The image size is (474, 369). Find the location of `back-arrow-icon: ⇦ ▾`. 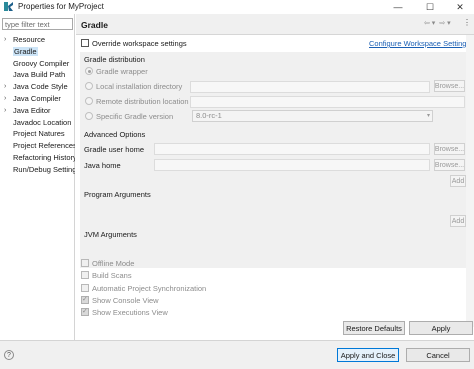

back-arrow-icon: ⇦ ▾ is located at coordinates (429, 23).